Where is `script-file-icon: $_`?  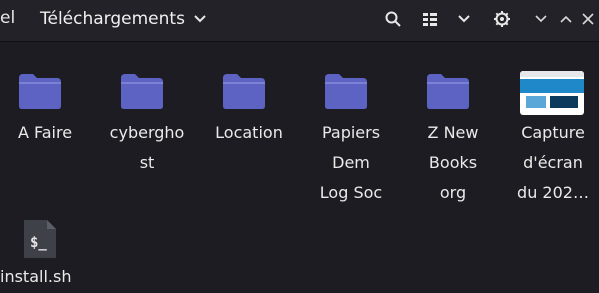 script-file-icon: $_ is located at coordinates (40, 239).